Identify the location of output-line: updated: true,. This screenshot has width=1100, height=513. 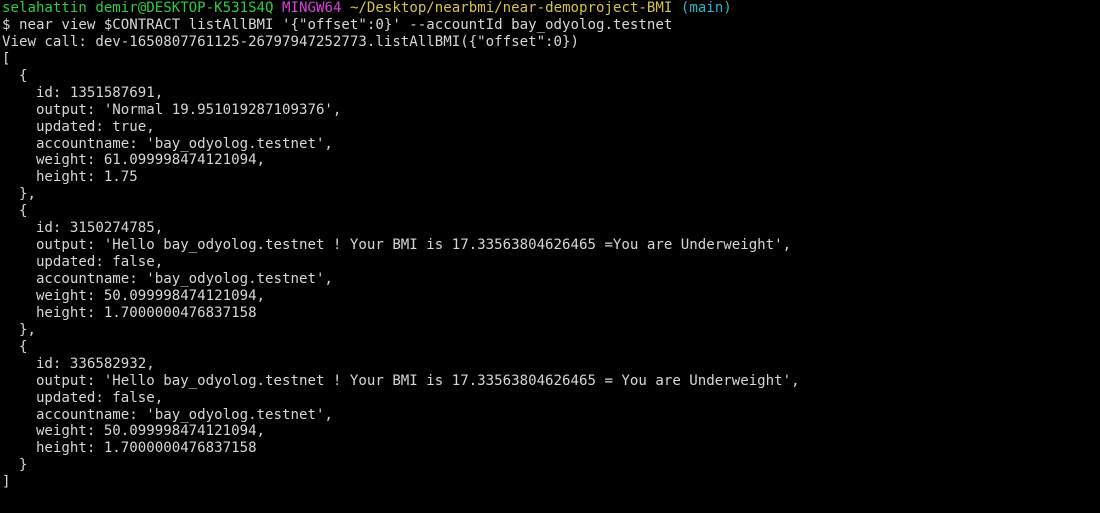
(78, 126).